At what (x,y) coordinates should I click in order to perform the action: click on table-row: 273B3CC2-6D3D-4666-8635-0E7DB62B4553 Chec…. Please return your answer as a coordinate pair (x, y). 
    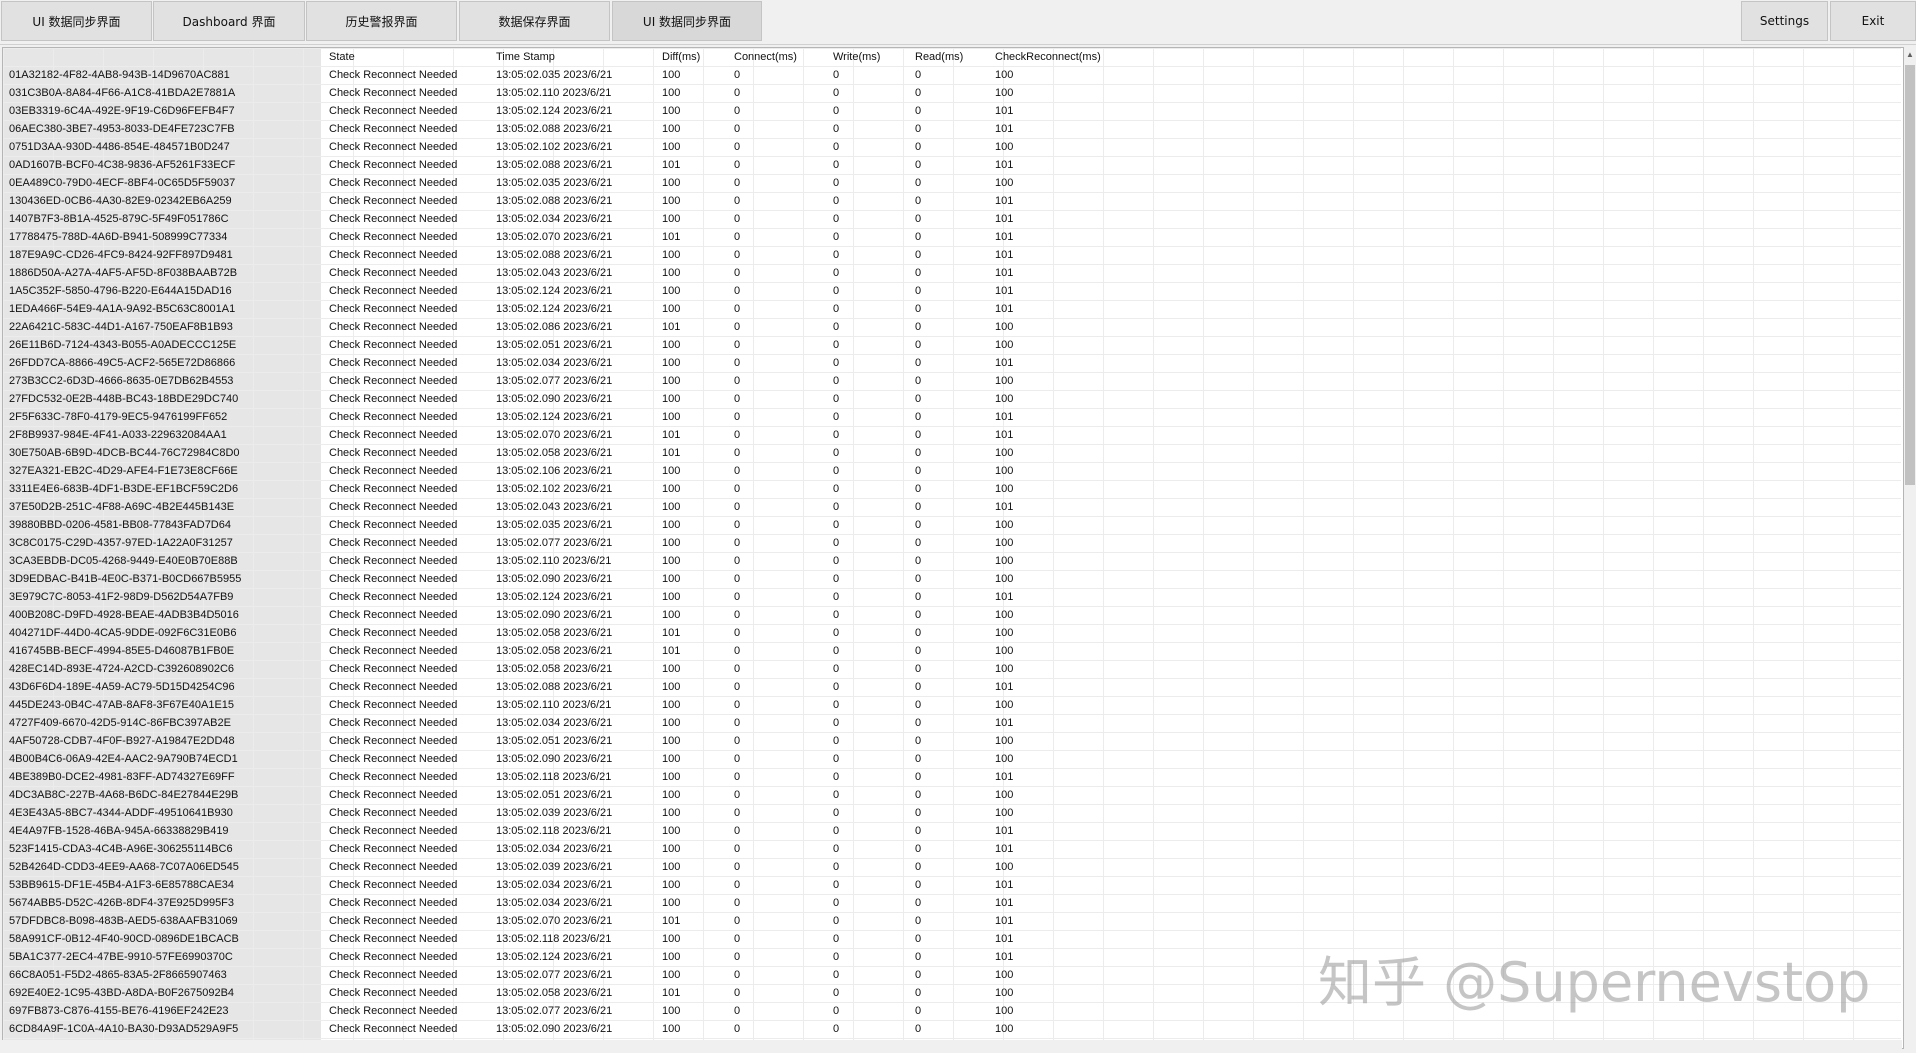
    Looking at the image, I should click on (952, 381).